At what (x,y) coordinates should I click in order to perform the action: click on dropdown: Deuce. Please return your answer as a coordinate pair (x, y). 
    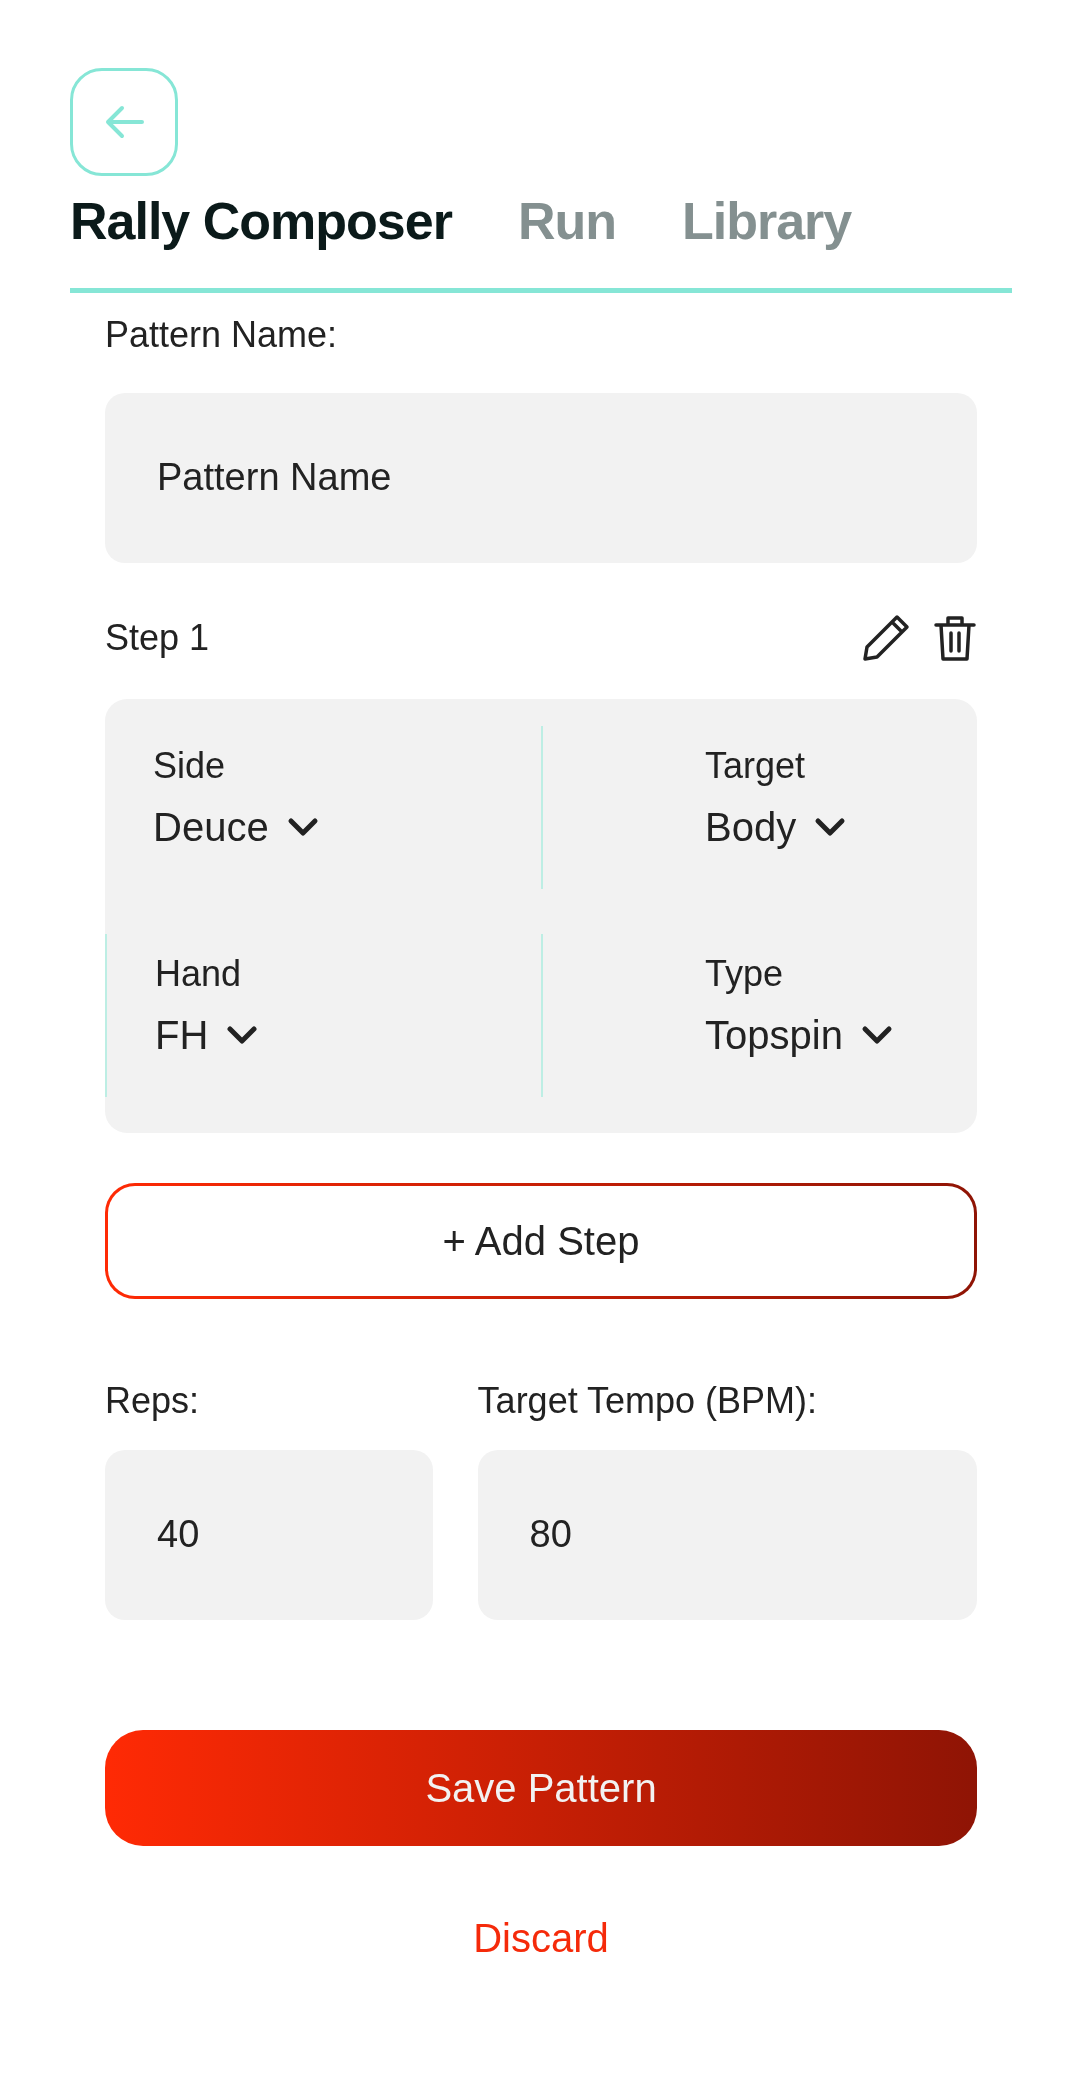
    Looking at the image, I should click on (236, 826).